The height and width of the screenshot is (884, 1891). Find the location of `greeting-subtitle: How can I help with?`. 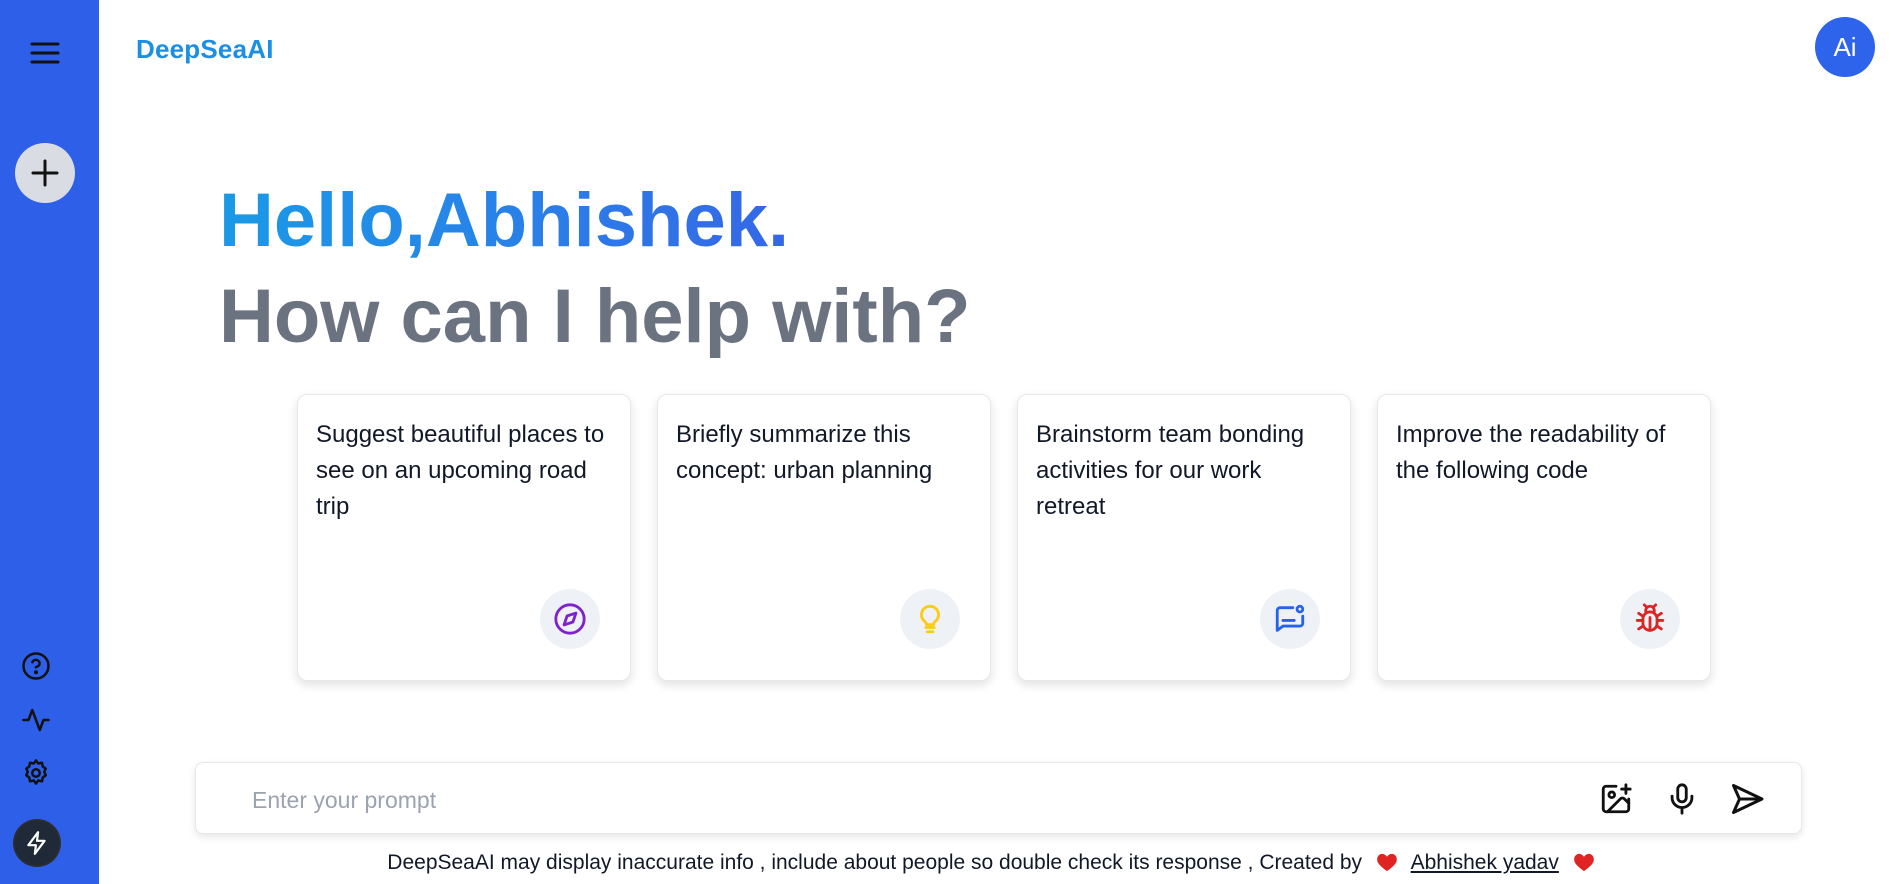

greeting-subtitle: How can I help with? is located at coordinates (595, 316).